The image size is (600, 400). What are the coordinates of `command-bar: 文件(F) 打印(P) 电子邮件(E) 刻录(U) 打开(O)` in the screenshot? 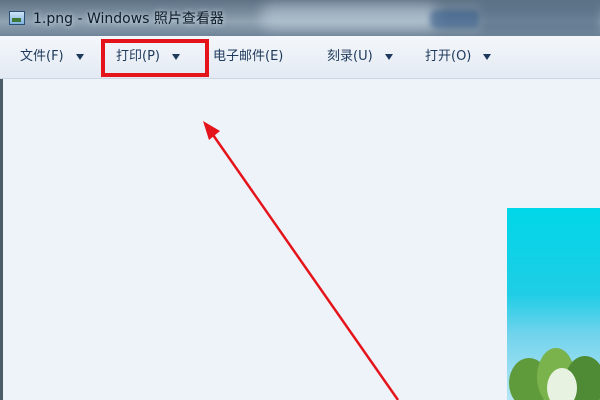 It's located at (300, 57).